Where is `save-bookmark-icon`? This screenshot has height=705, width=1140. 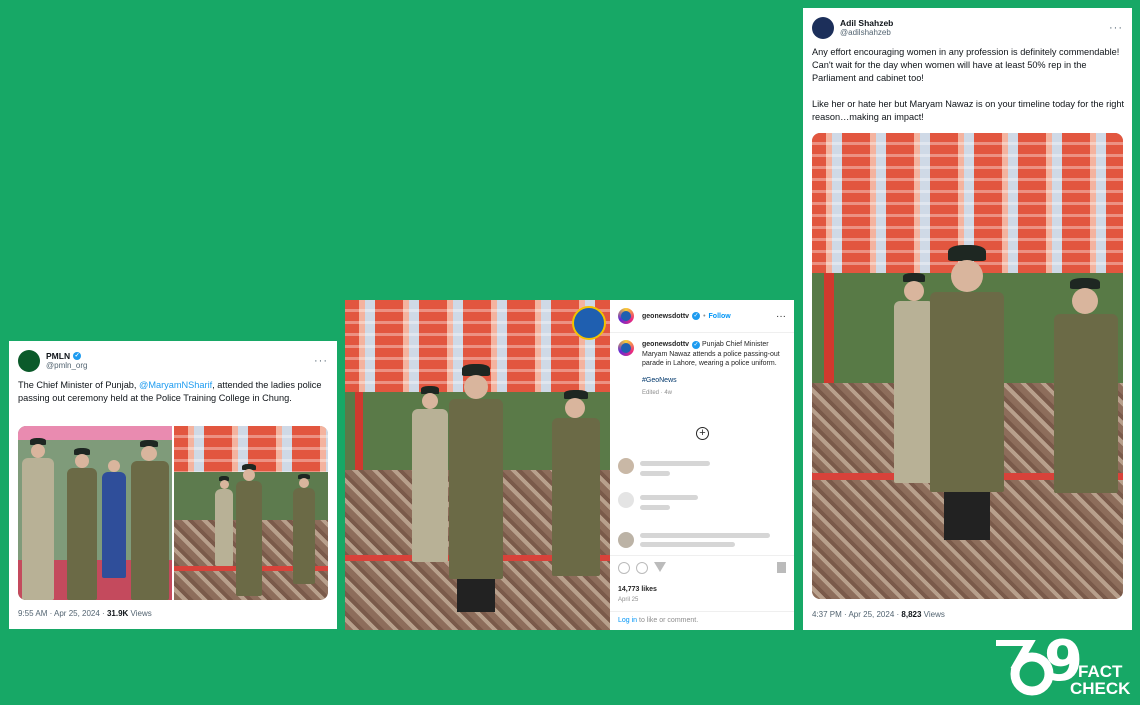
save-bookmark-icon is located at coordinates (781, 567).